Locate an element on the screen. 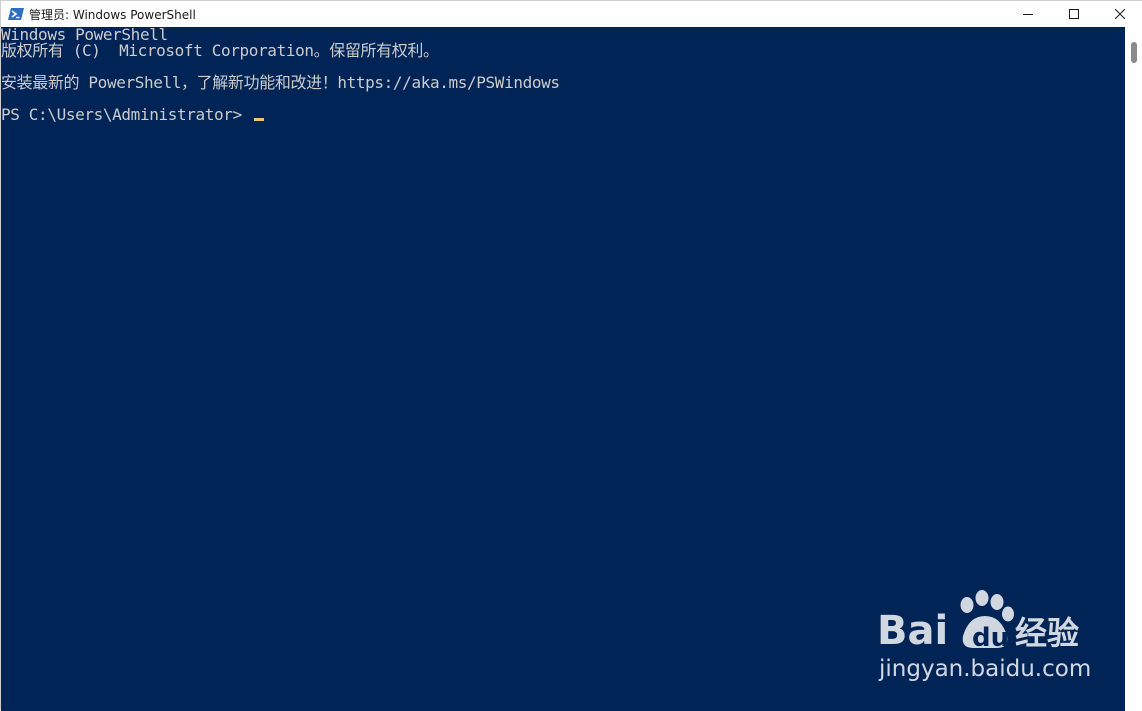 Image resolution: width=1142 pixels, height=711 pixels. close-button is located at coordinates (1119, 14).